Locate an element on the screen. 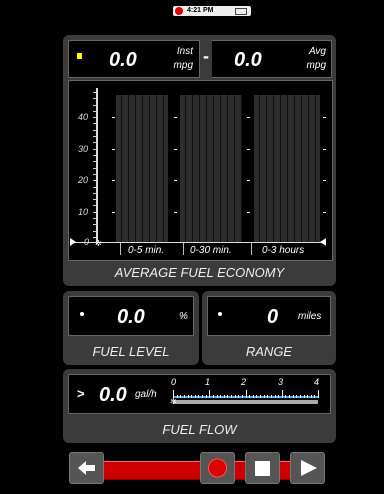 The image size is (384, 494). fuel-flow-box: > 0.0 gal/h 0 1 2 3 4 ✲ is located at coordinates (199, 394).